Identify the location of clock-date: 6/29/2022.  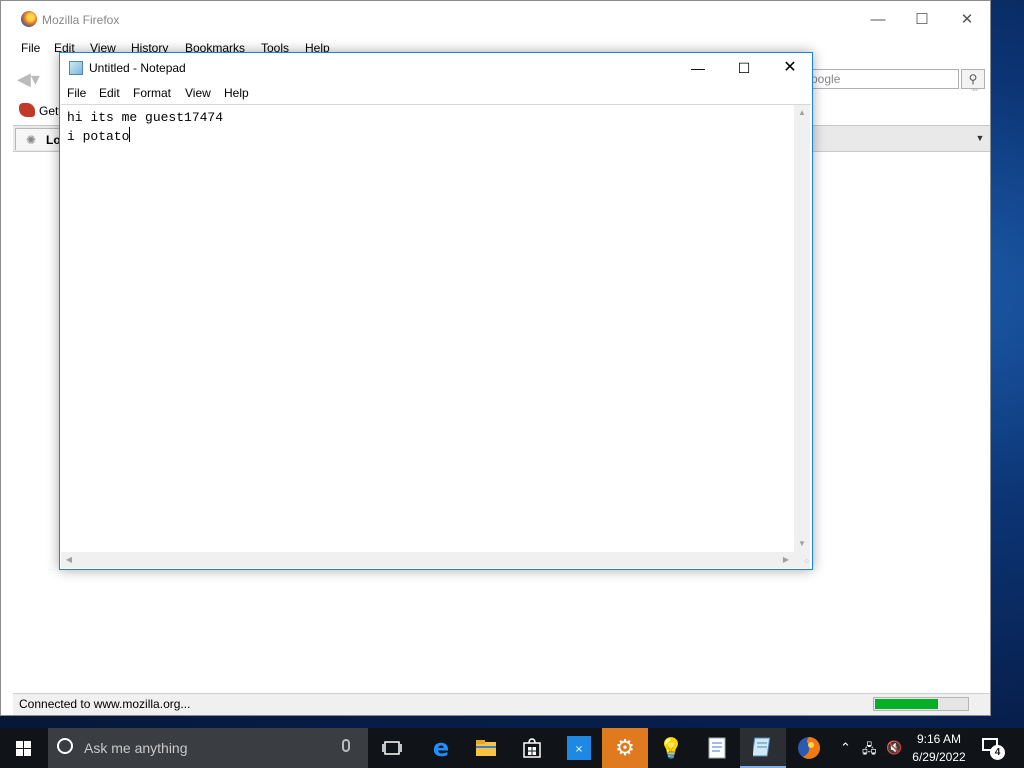
(939, 757).